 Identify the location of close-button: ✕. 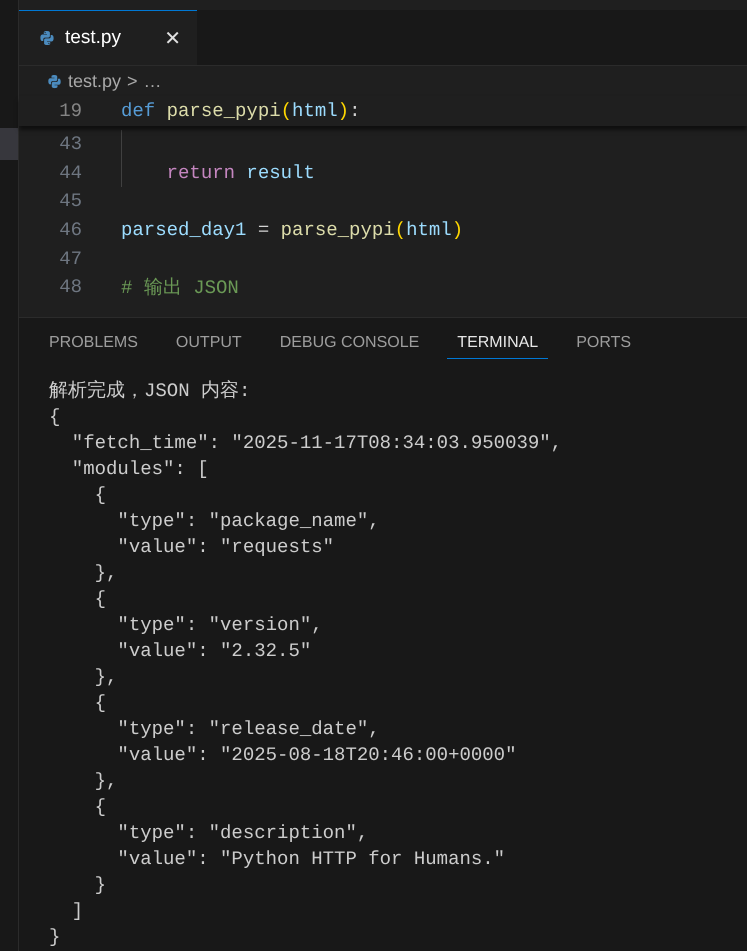
(172, 38).